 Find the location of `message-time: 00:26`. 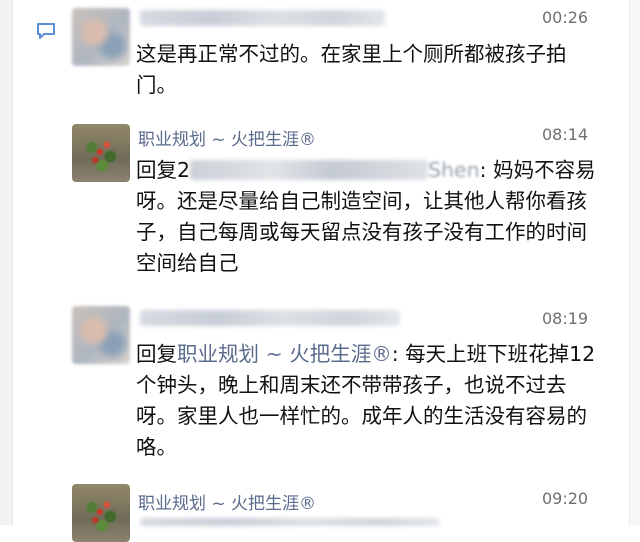

message-time: 00:26 is located at coordinates (565, 17).